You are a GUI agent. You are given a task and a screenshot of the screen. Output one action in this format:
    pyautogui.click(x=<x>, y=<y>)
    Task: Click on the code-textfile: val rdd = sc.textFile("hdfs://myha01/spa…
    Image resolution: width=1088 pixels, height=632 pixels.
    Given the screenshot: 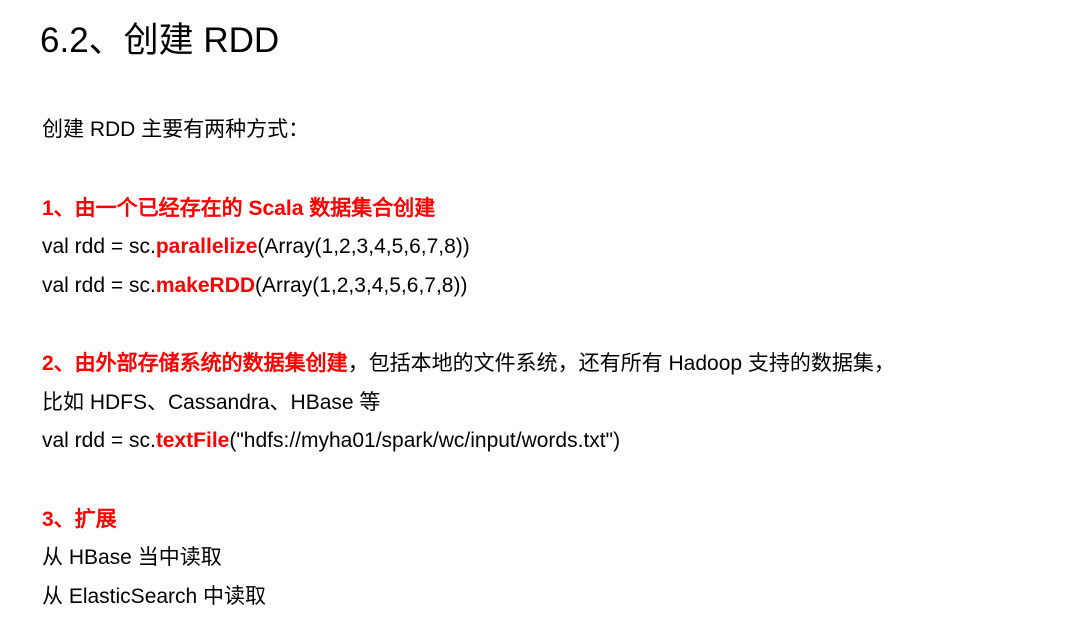 What is the action you would take?
    pyautogui.click(x=331, y=441)
    